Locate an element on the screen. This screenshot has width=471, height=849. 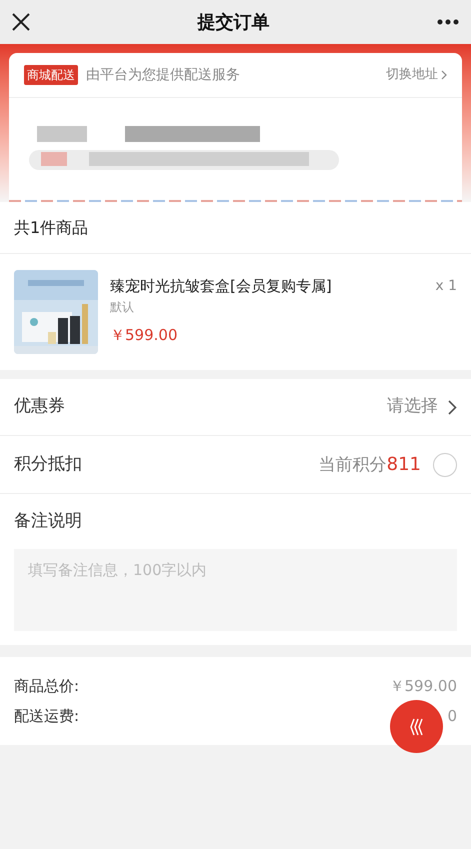
points-label: 积分抵扣 is located at coordinates (48, 464).